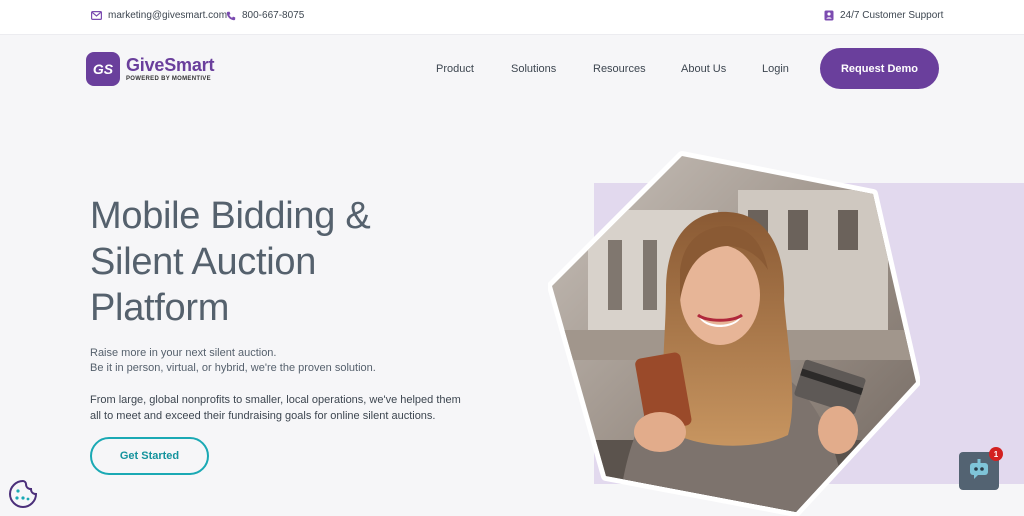  I want to click on phone-icon, so click(231, 16).